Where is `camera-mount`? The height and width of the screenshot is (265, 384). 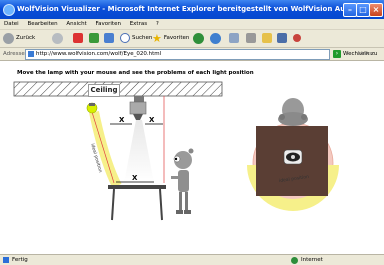
camera-mount is located at coordinates (139, 99).